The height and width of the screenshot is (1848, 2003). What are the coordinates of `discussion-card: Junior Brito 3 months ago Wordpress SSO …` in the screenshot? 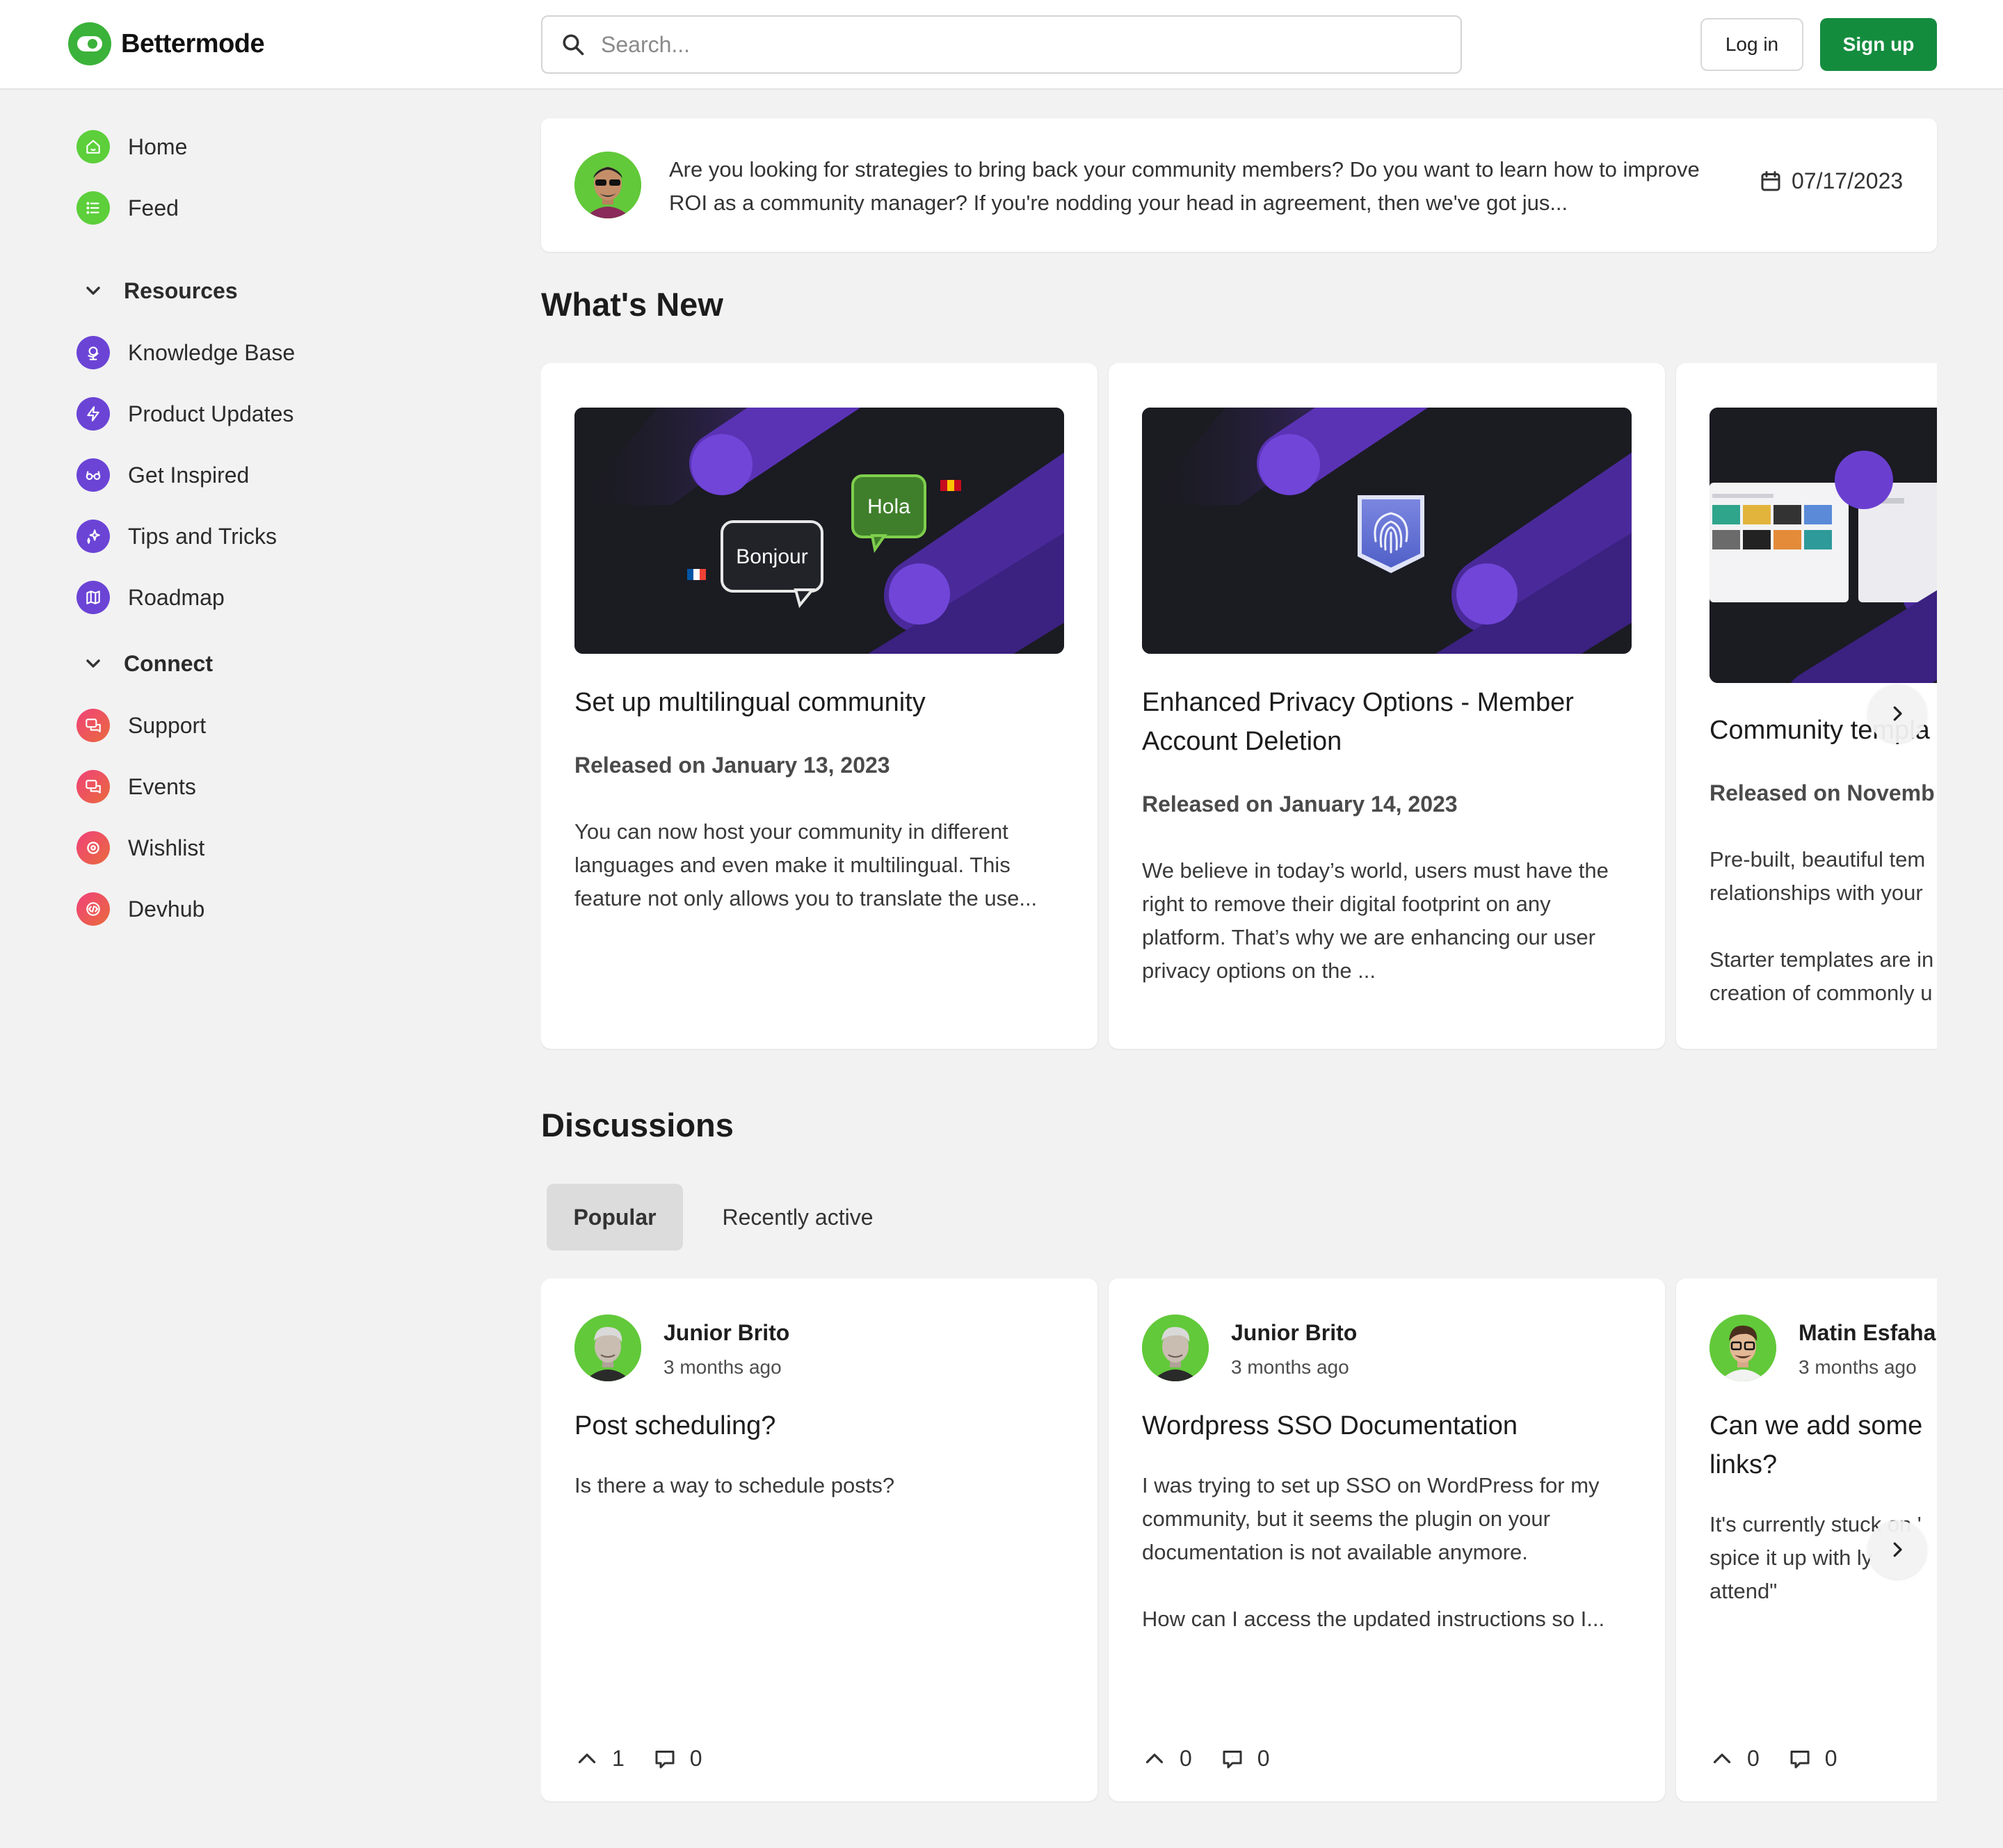 It's located at (1387, 1539).